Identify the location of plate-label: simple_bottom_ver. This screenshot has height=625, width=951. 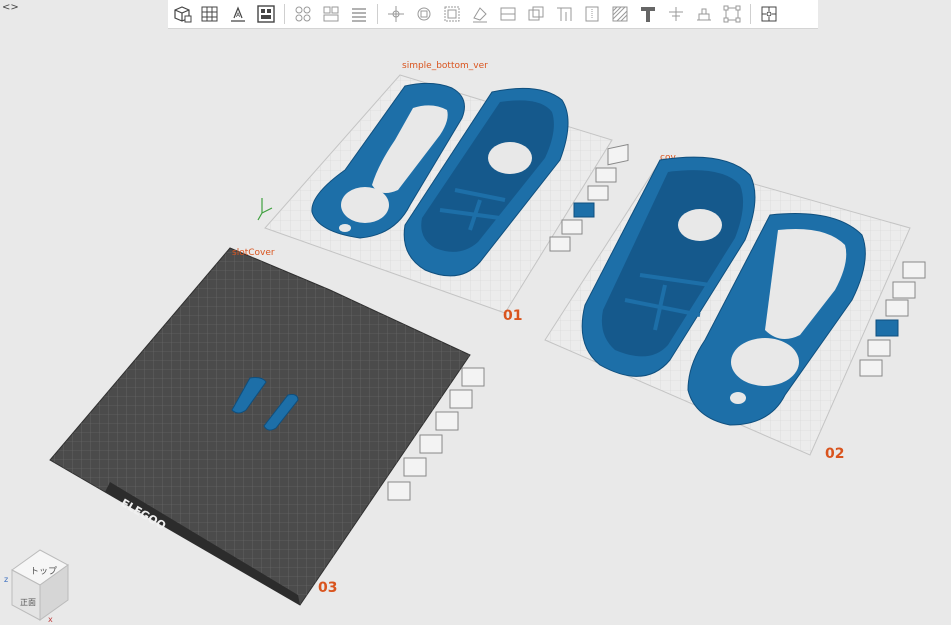
(445, 66).